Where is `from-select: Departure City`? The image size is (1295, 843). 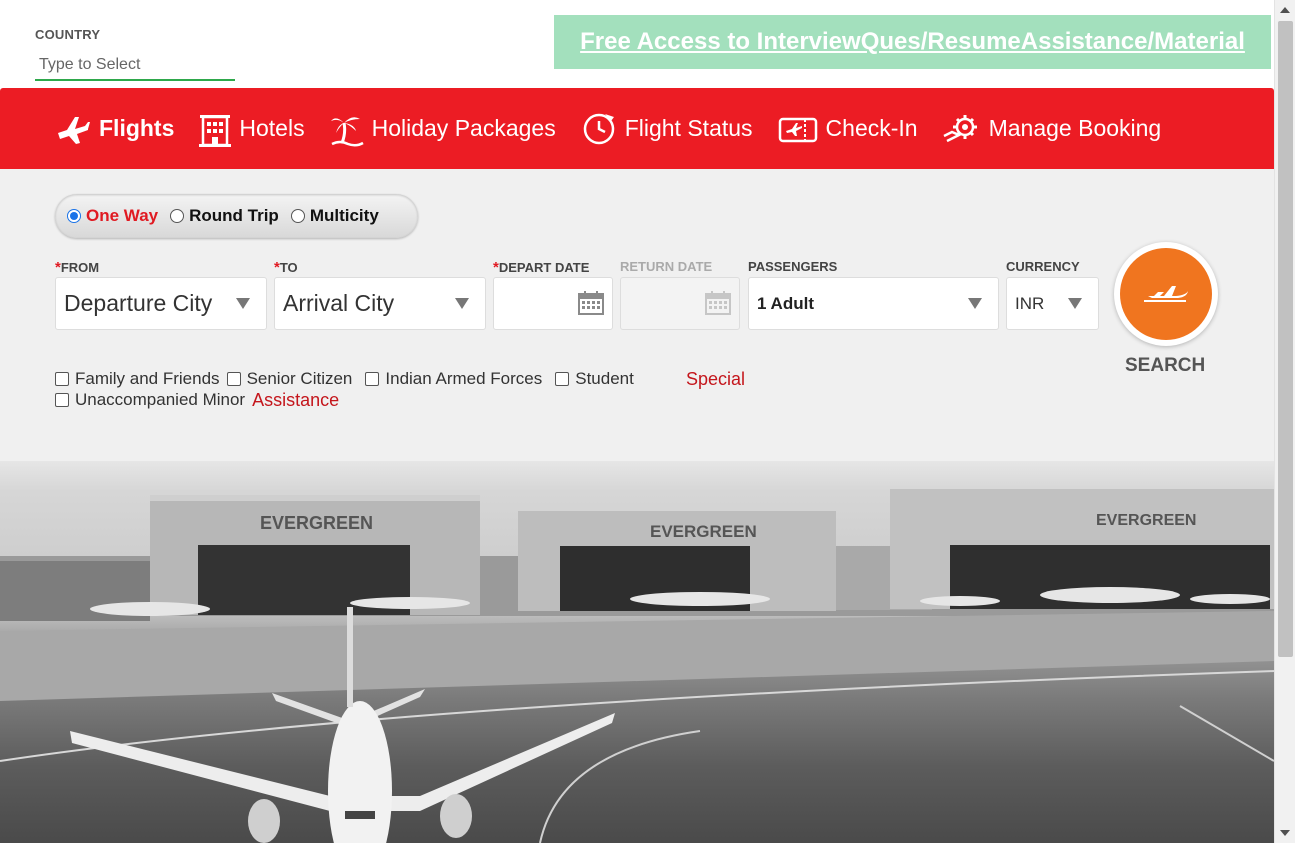 from-select: Departure City is located at coordinates (161, 303).